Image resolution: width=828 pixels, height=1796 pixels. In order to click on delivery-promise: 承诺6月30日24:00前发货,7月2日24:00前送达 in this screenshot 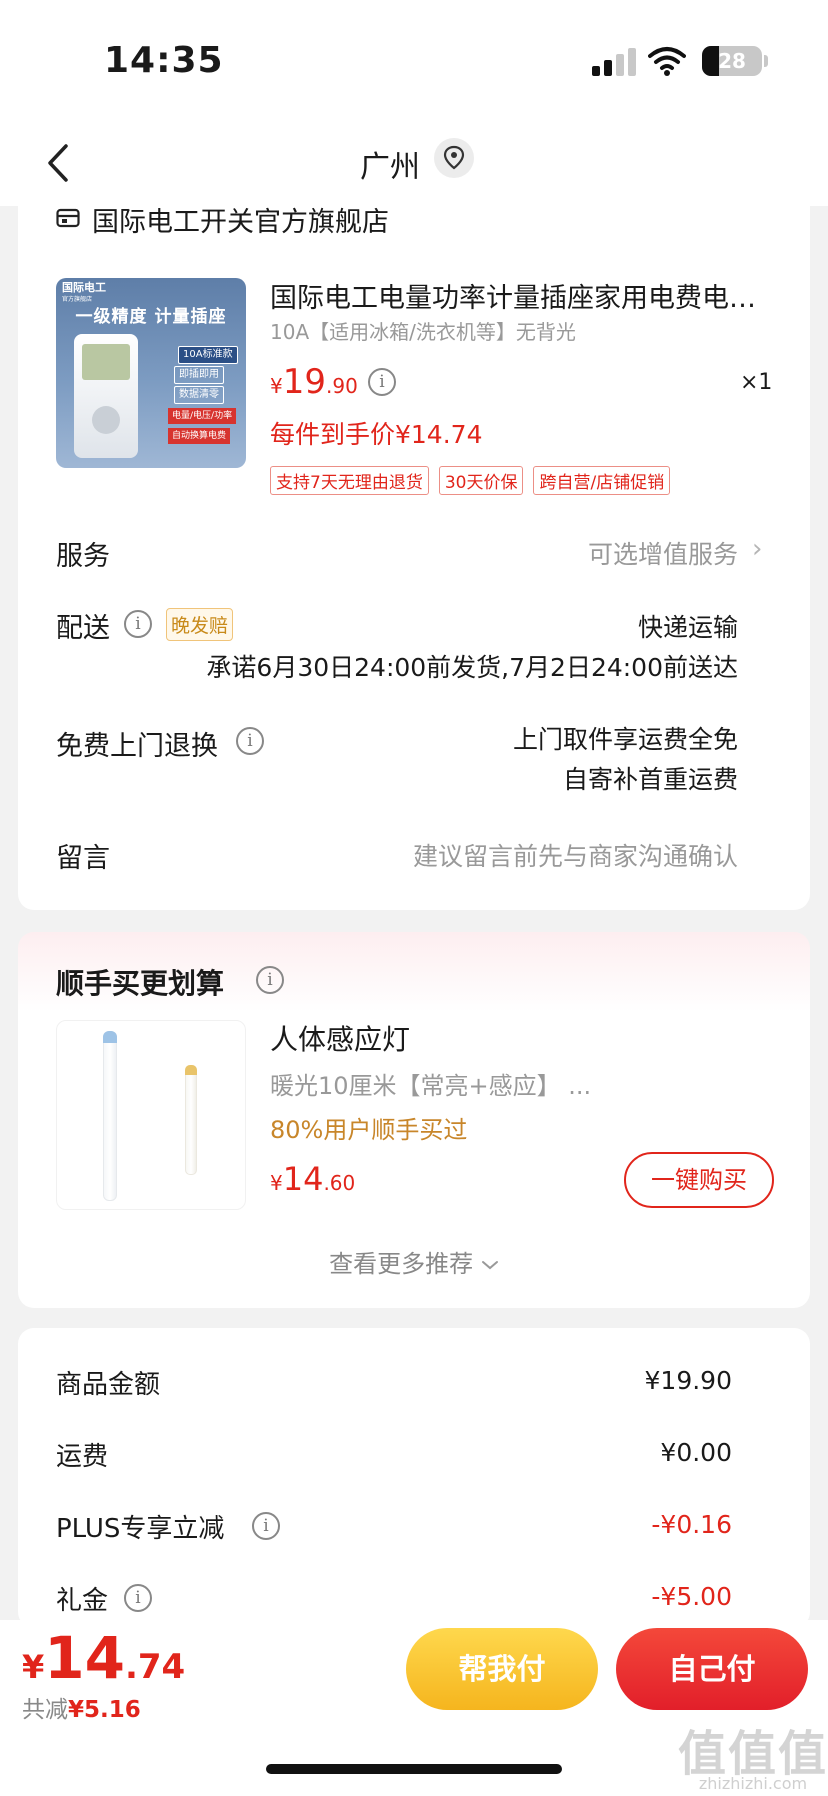, I will do `click(472, 667)`.